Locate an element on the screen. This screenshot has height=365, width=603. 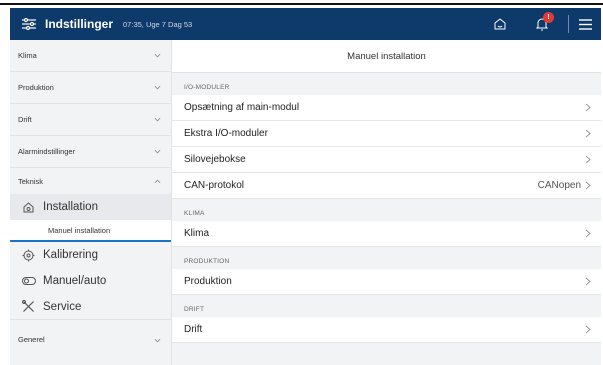
hamburger-icon is located at coordinates (586, 24).